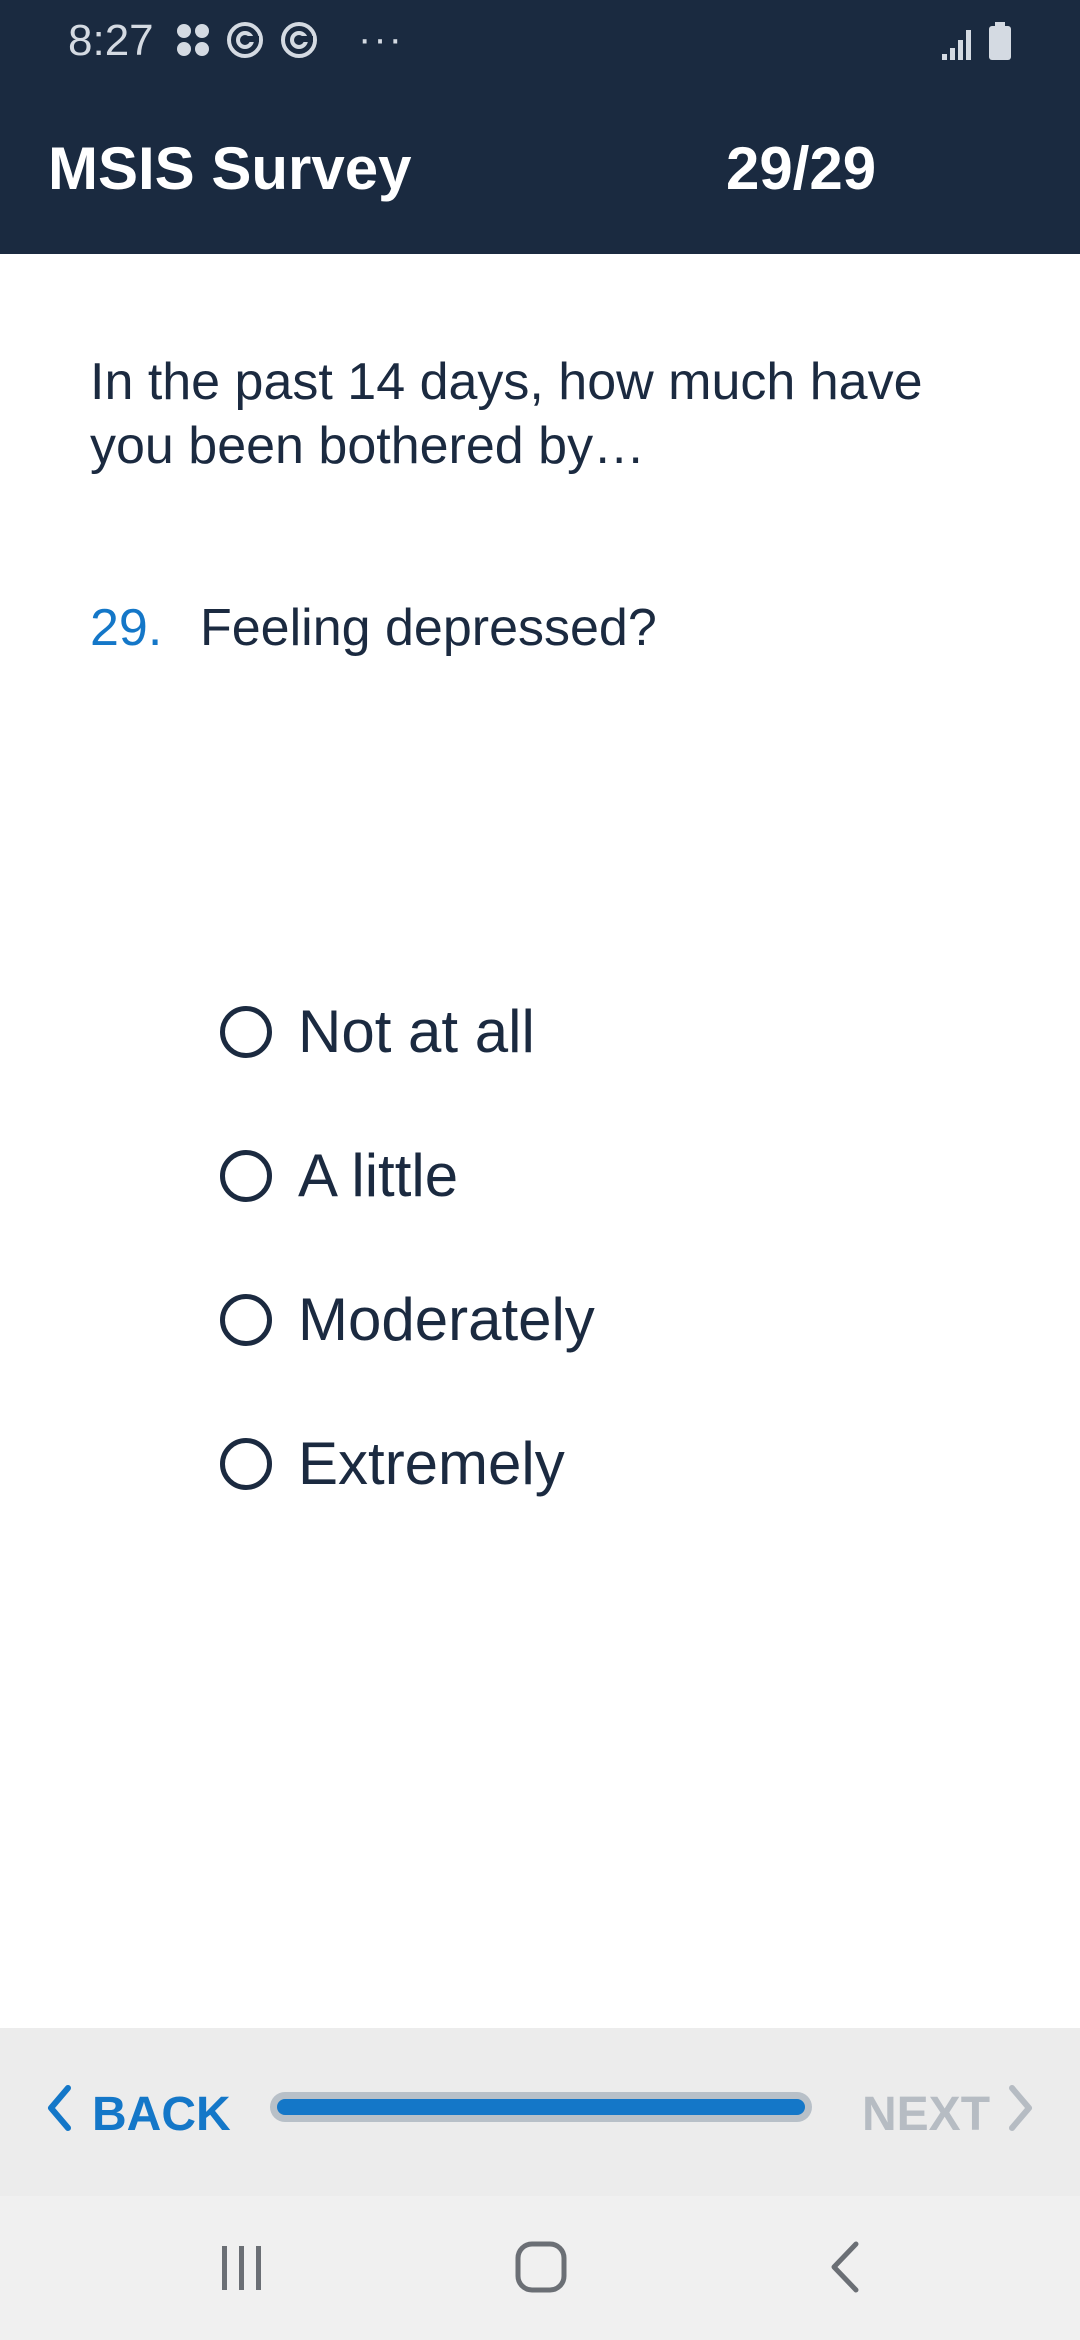 The width and height of the screenshot is (1080, 2340). Describe the element at coordinates (846, 2268) in the screenshot. I see `nav-back-icon` at that location.